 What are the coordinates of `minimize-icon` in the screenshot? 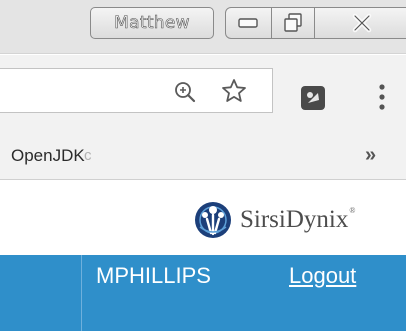 It's located at (248, 23).